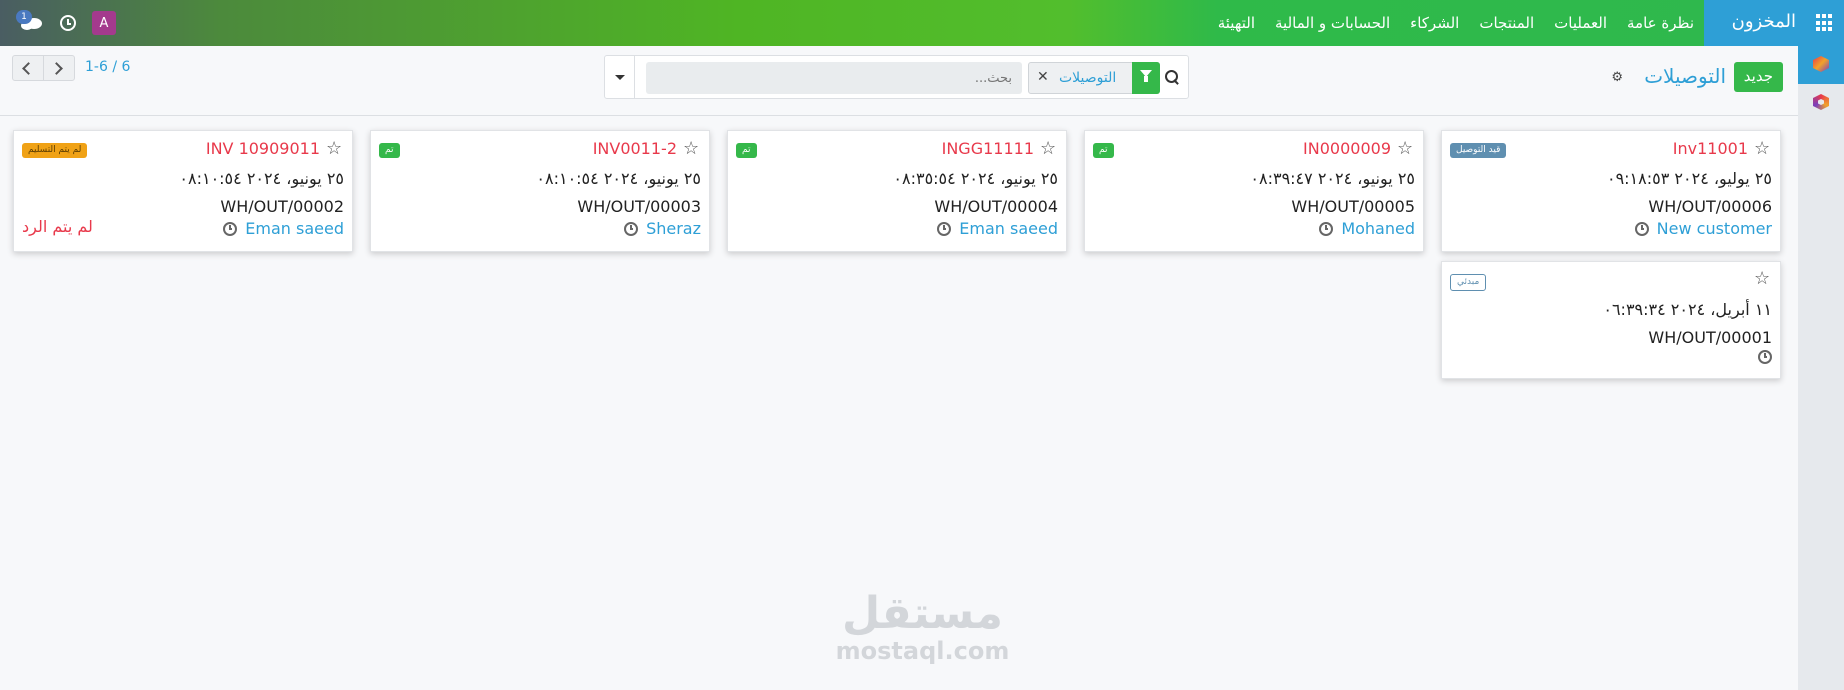 This screenshot has width=1844, height=690. I want to click on card-header: Inv11001 ☆, so click(1722, 148).